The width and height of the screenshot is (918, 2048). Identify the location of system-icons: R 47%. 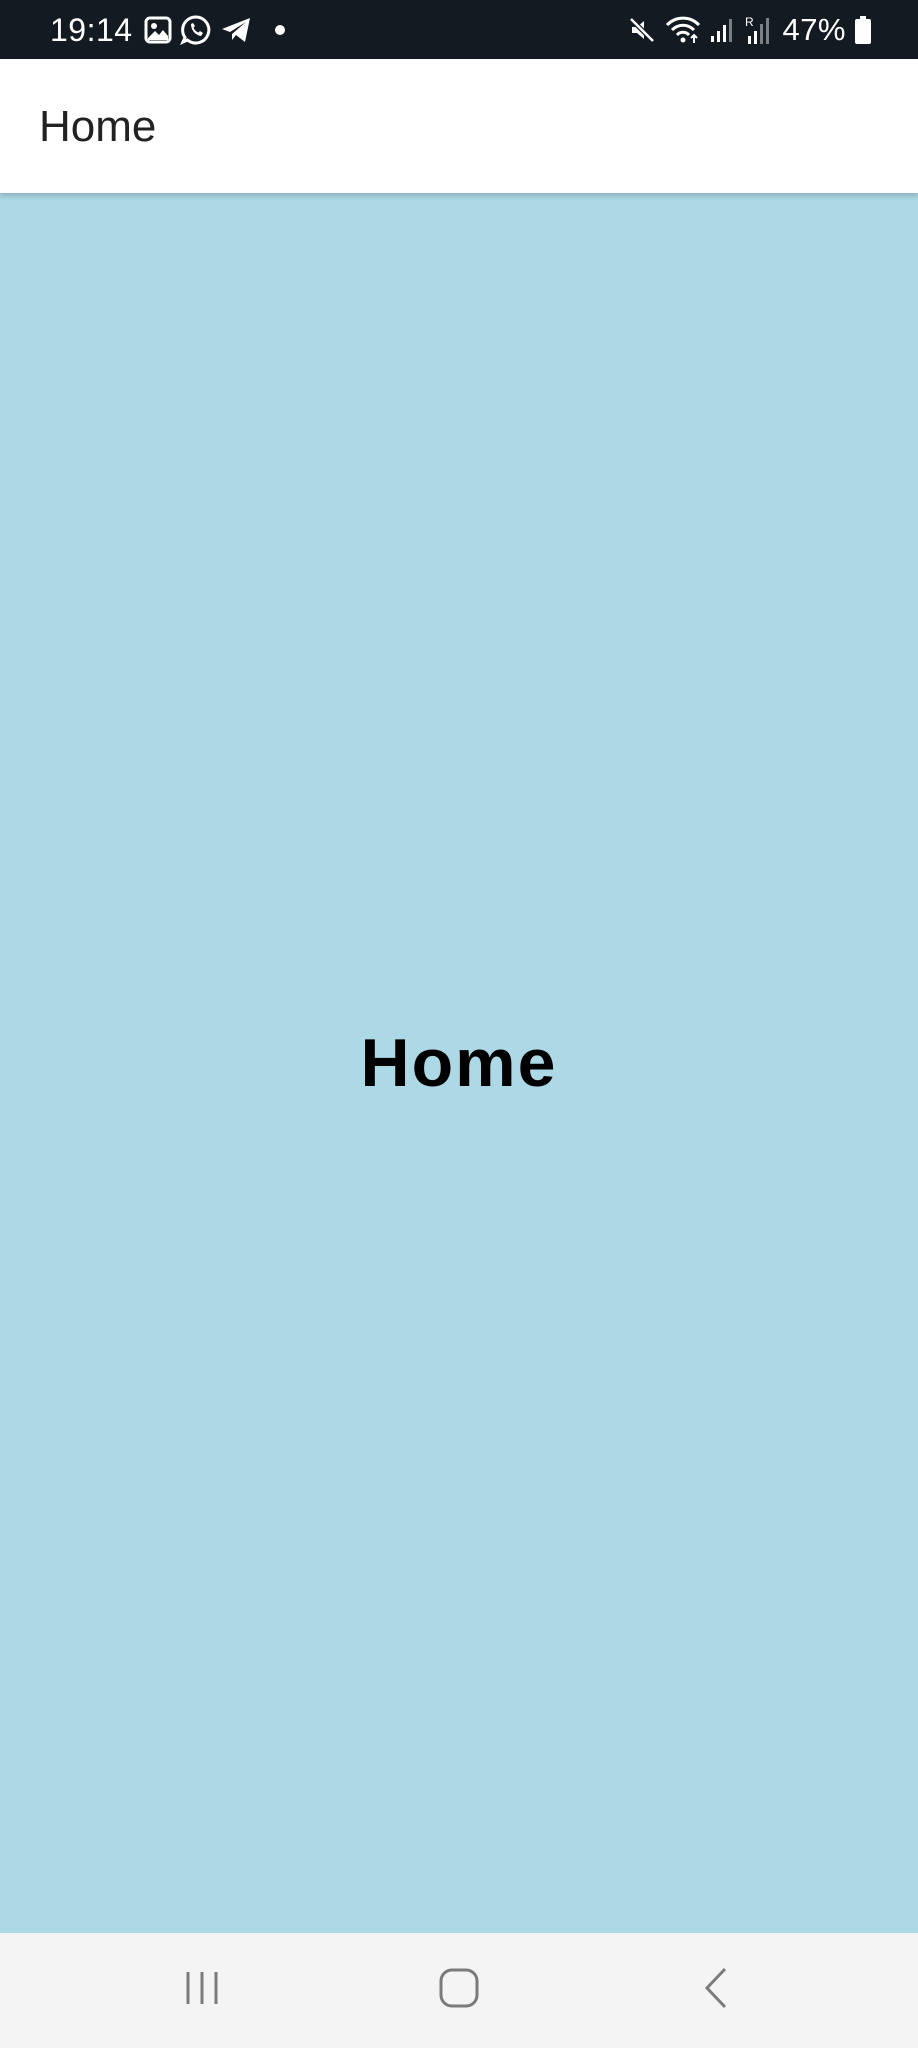
(750, 30).